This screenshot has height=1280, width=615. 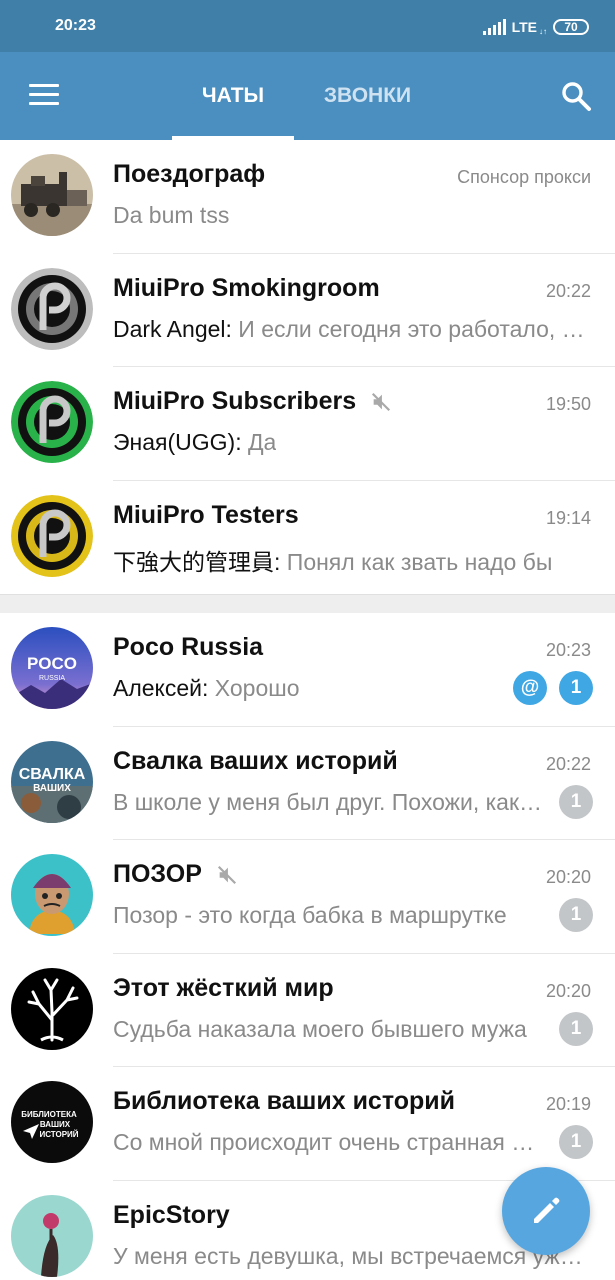 I want to click on chat-name: Свалка ваших историй, so click(x=255, y=760).